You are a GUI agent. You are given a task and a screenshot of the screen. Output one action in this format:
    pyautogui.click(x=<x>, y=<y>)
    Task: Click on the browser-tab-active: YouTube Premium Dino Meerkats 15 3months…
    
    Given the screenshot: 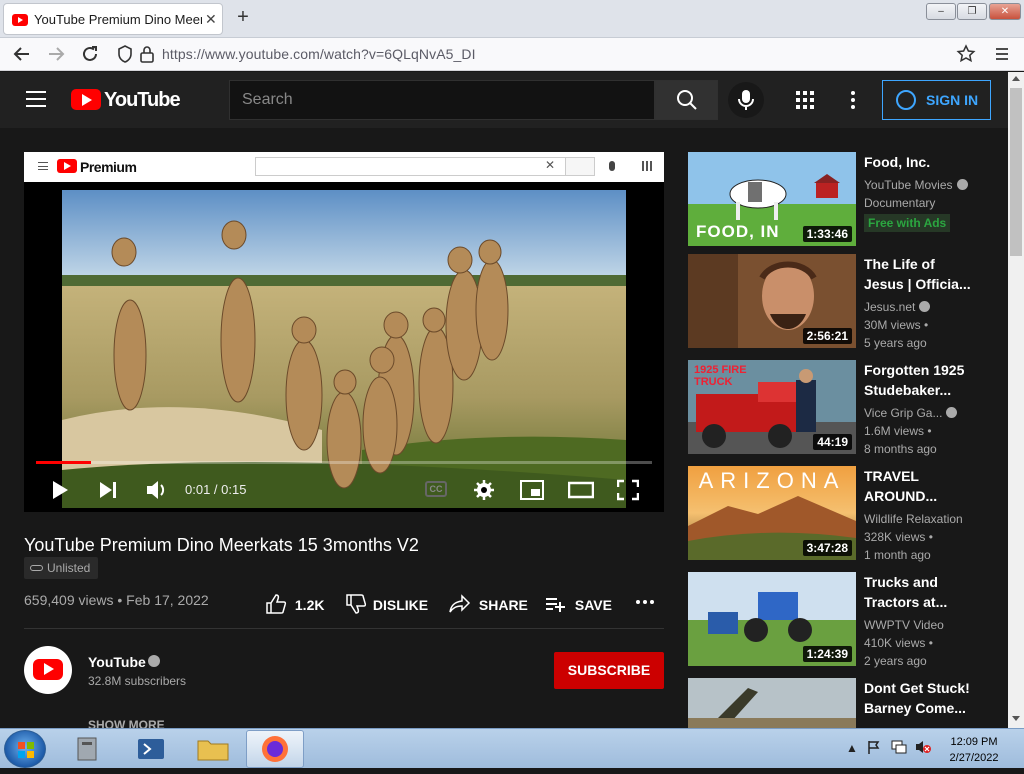 What is the action you would take?
    pyautogui.click(x=113, y=19)
    